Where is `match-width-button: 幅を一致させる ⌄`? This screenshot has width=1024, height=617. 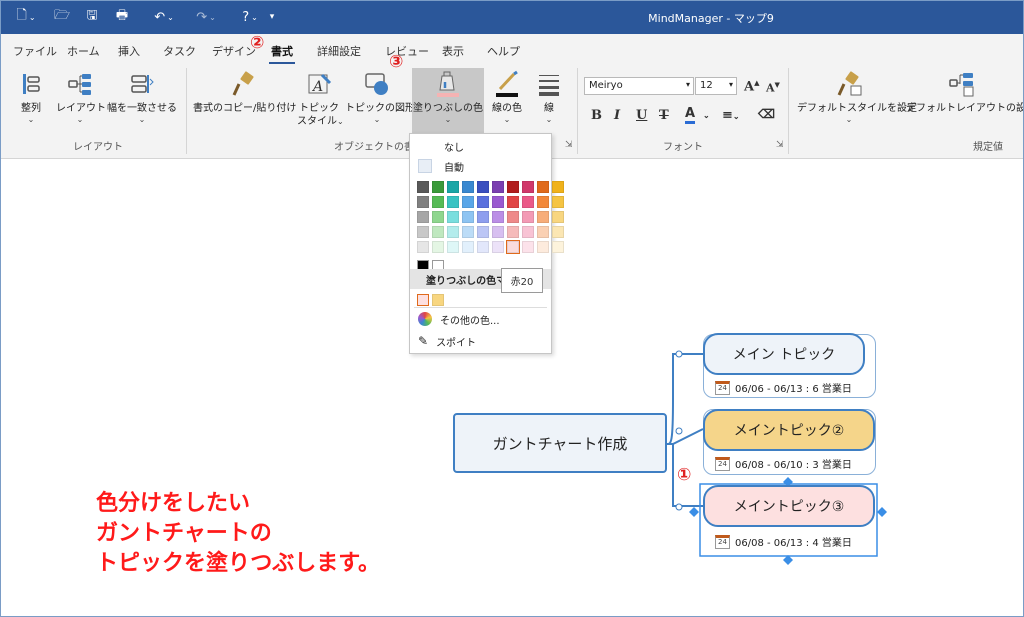
match-width-button: 幅を一致させる ⌄ is located at coordinates (142, 96).